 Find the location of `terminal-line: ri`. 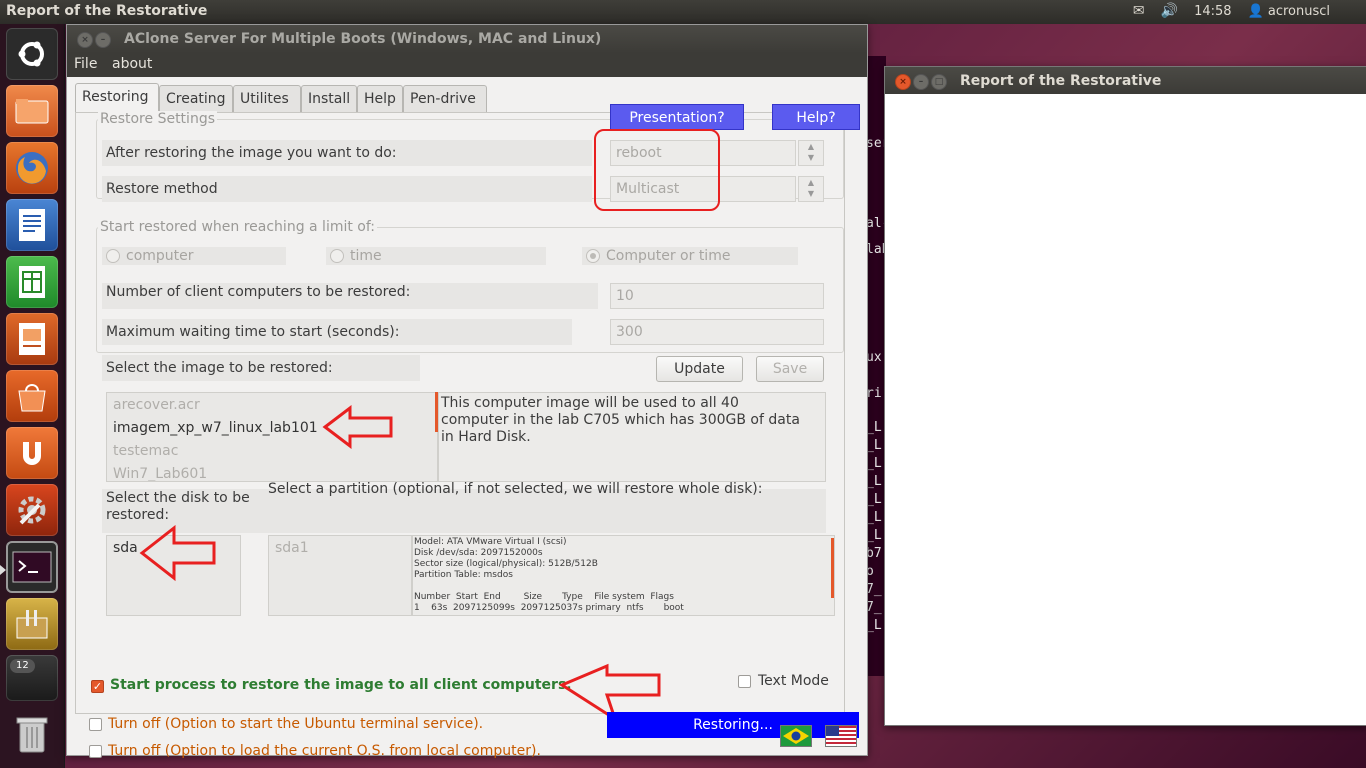

terminal-line: ri is located at coordinates (874, 393).